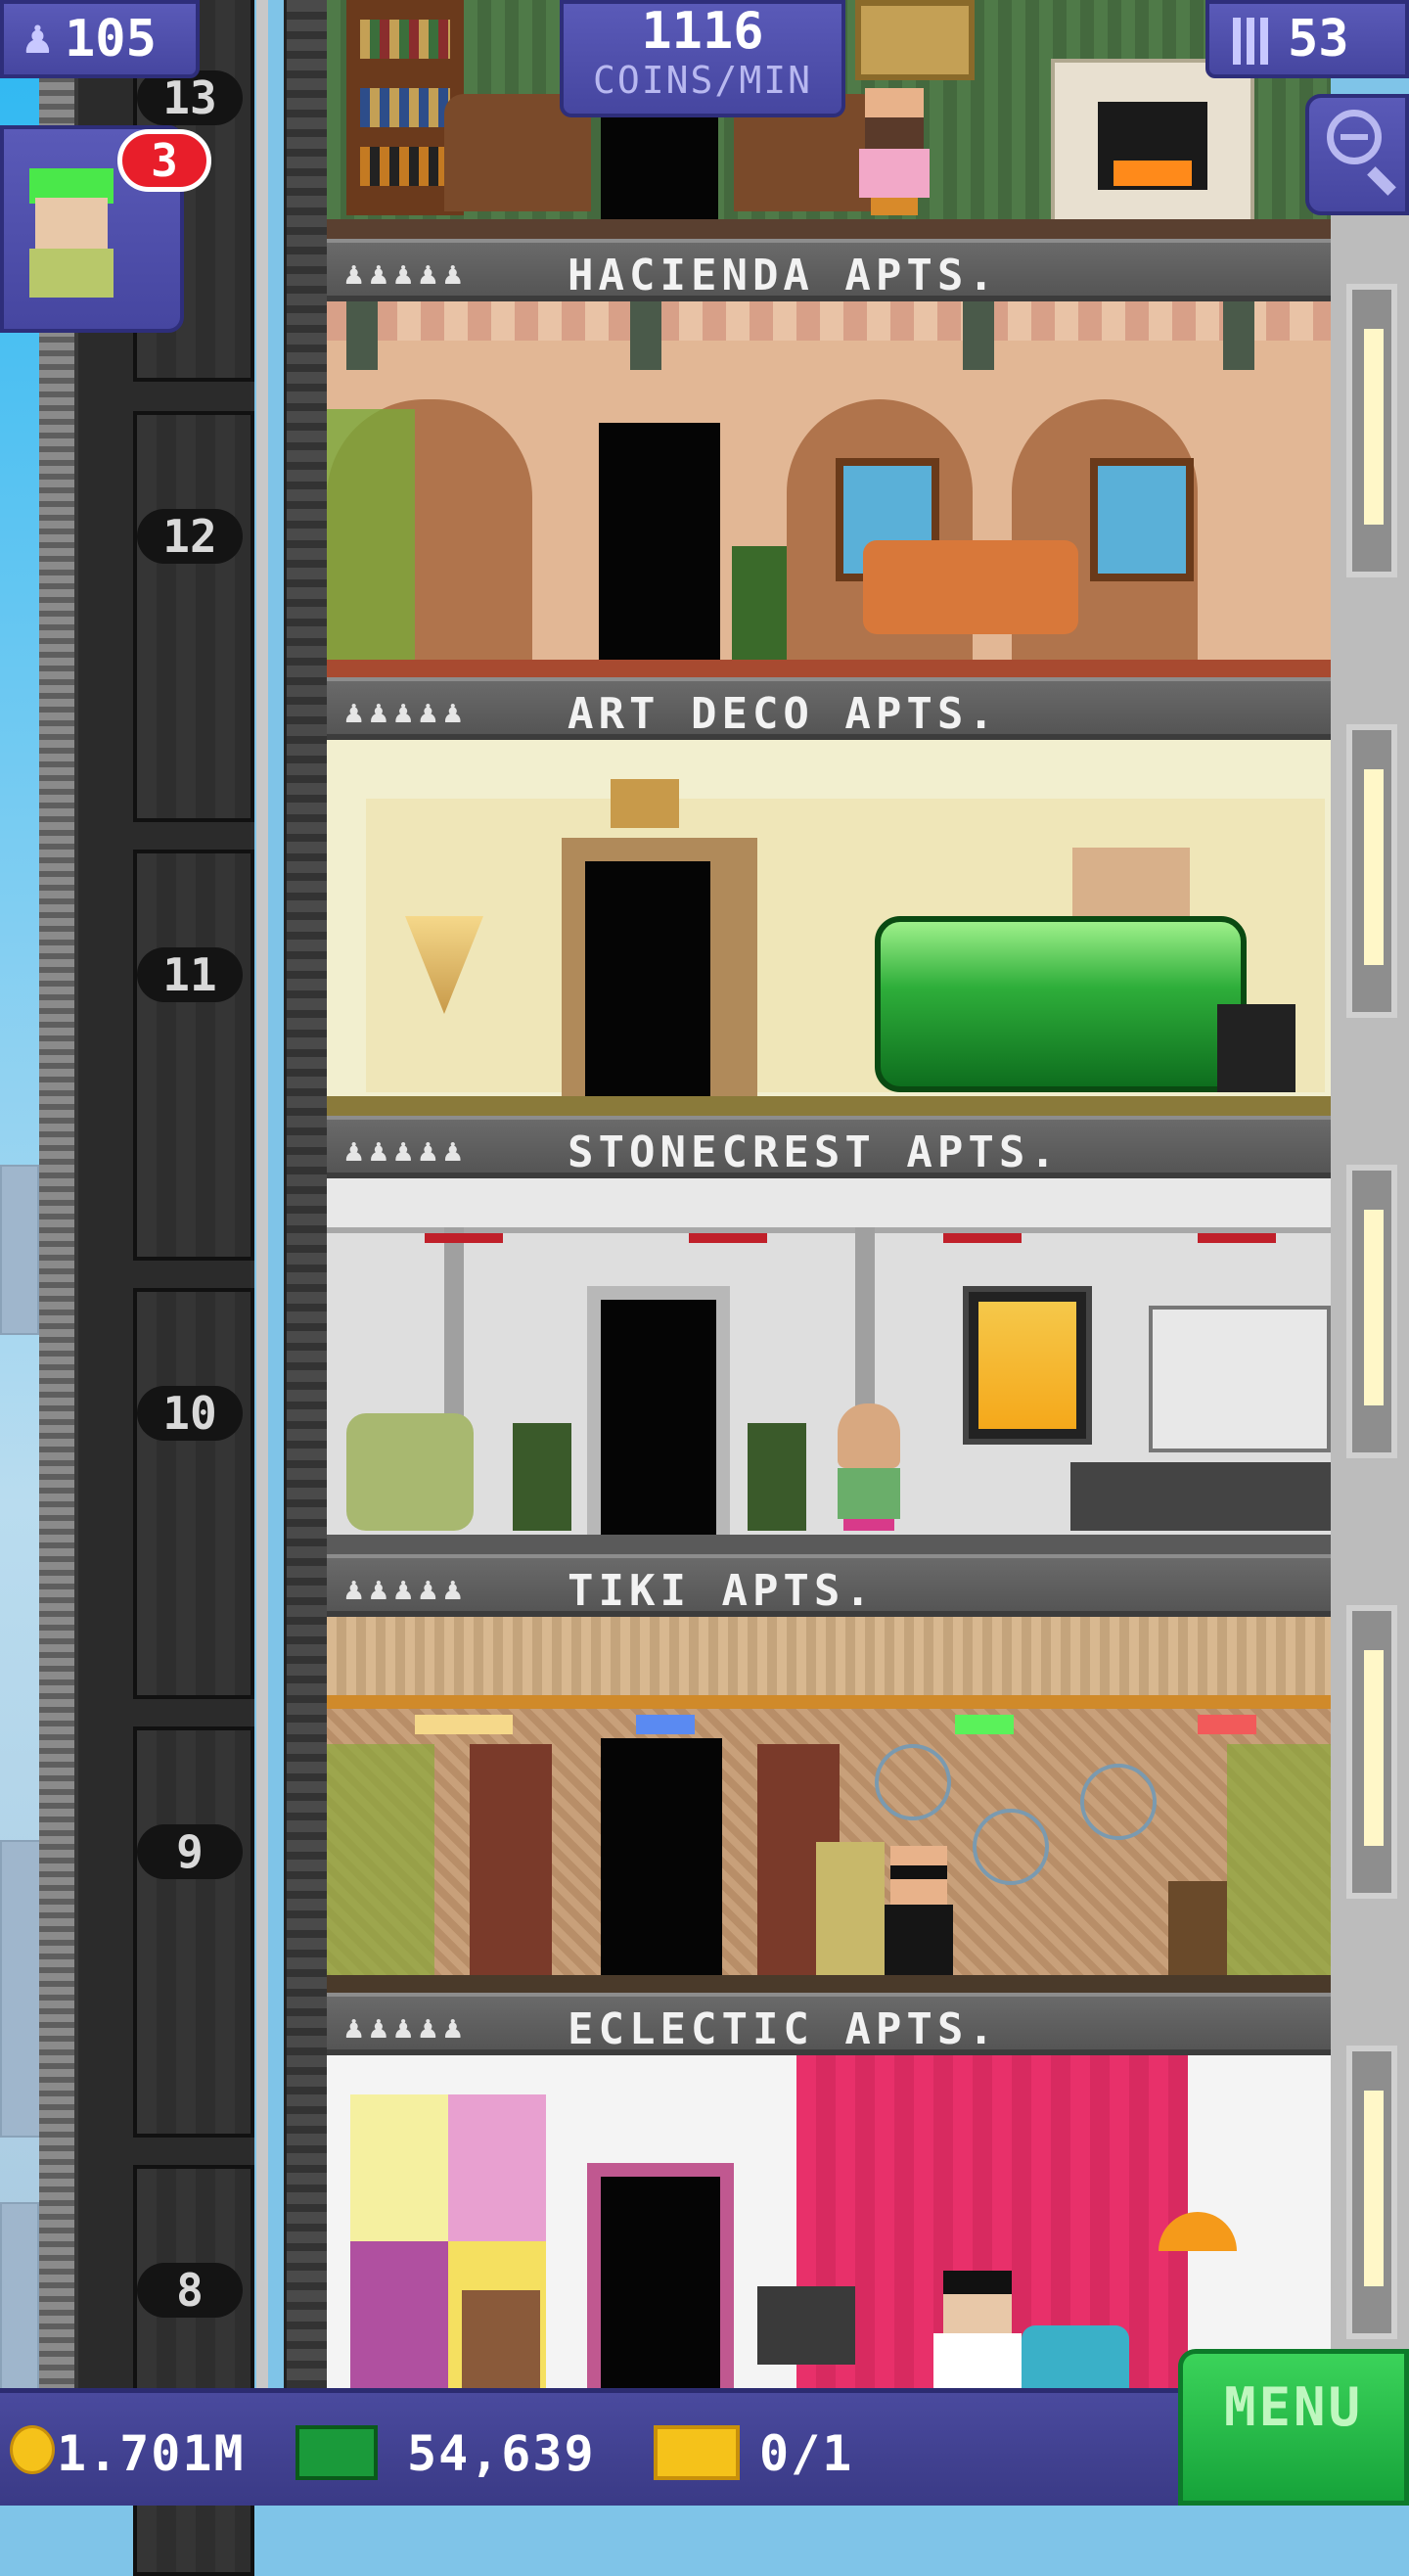 This screenshot has height=2576, width=1409. I want to click on floor-label-stonecrest: ♟♟♟♟♟ STONECREST APTS., so click(829, 1147).